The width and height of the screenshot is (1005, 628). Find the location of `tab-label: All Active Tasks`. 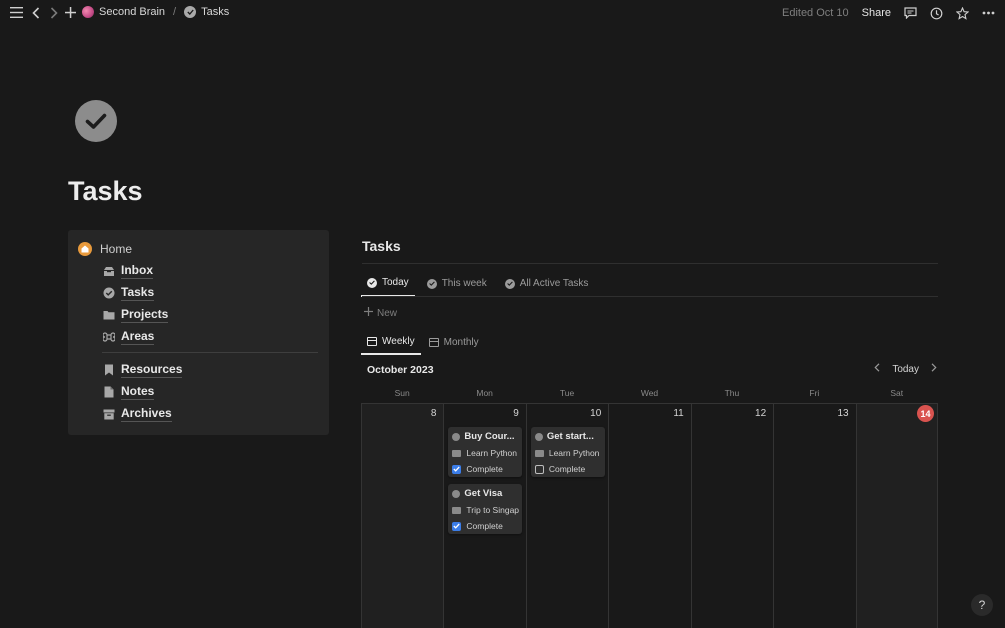

tab-label: All Active Tasks is located at coordinates (554, 283).